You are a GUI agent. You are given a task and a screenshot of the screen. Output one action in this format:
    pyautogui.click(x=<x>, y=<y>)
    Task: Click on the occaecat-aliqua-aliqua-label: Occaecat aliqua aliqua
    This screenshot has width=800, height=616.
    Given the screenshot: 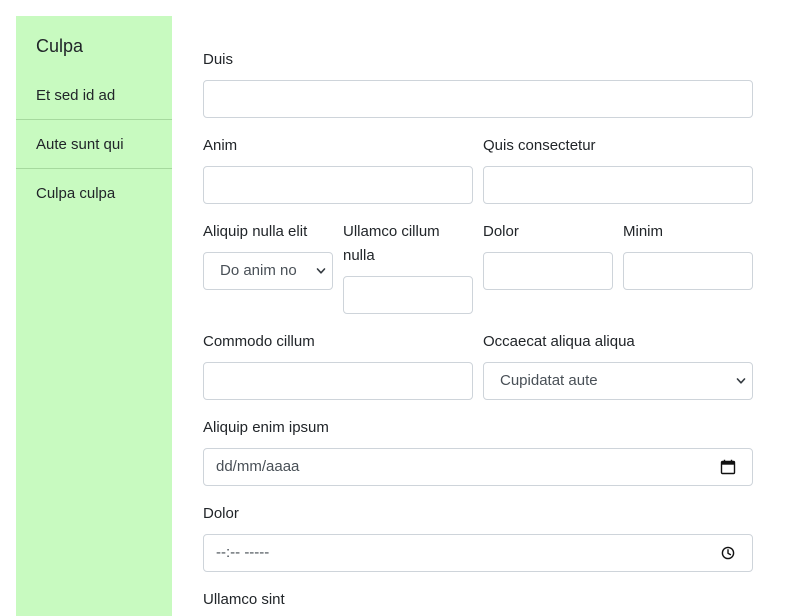 What is the action you would take?
    pyautogui.click(x=559, y=341)
    